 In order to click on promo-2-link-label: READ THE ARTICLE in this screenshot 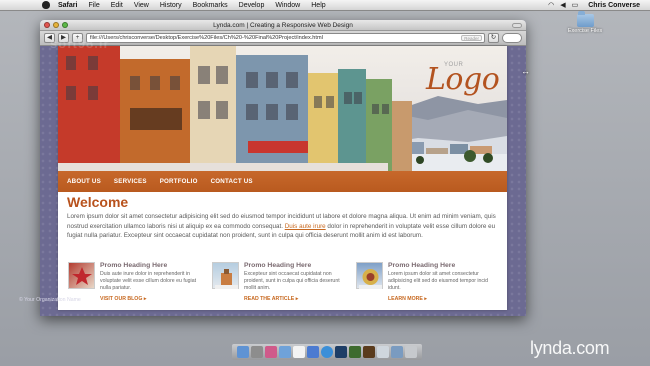, I will do `click(269, 299)`.